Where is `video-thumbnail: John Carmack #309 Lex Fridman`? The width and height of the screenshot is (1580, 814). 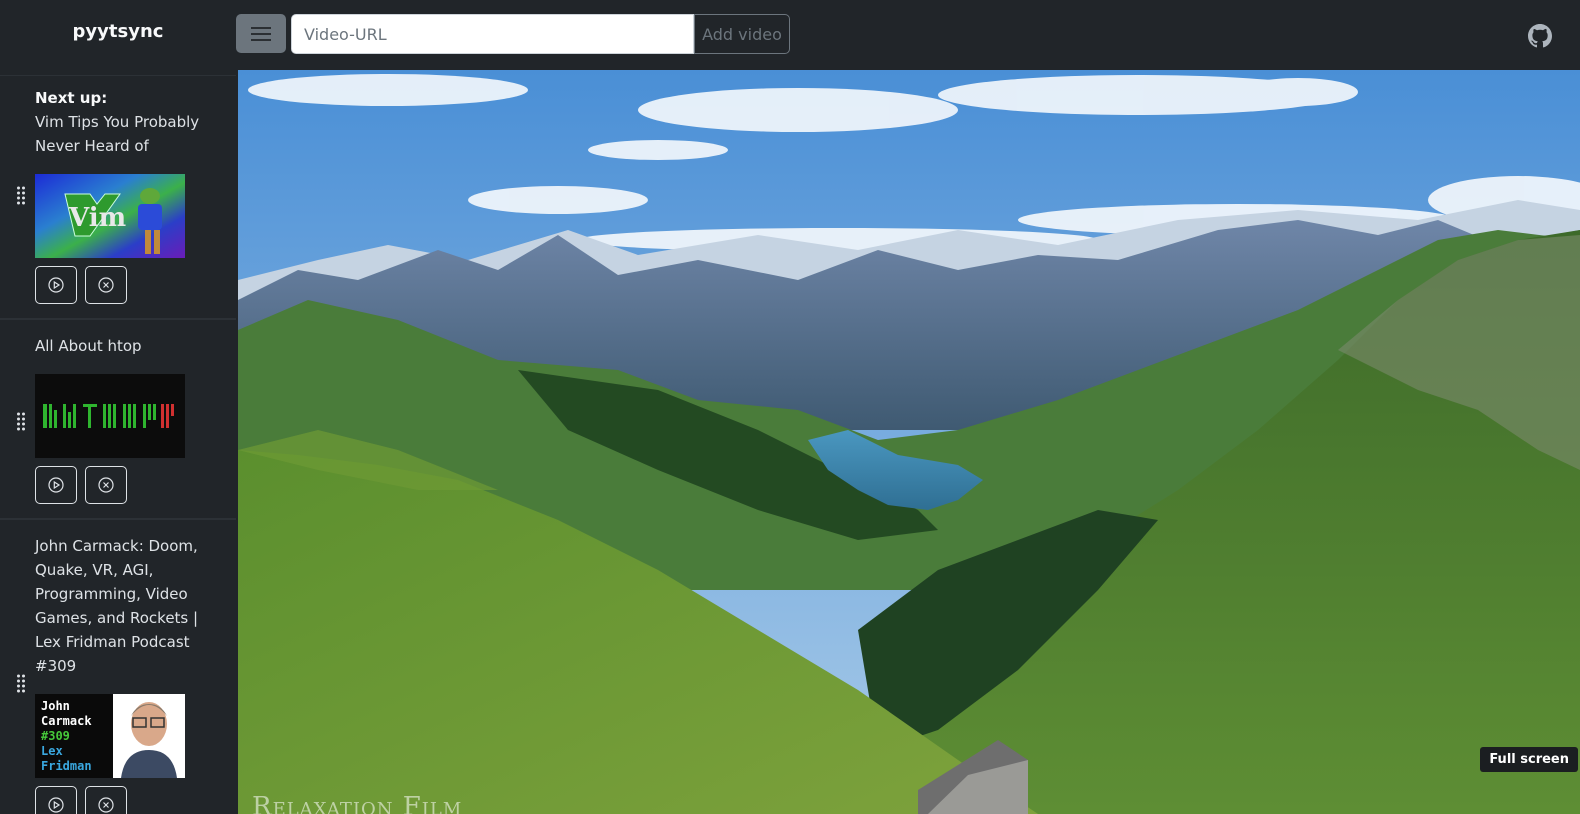 video-thumbnail: John Carmack #309 Lex Fridman is located at coordinates (110, 736).